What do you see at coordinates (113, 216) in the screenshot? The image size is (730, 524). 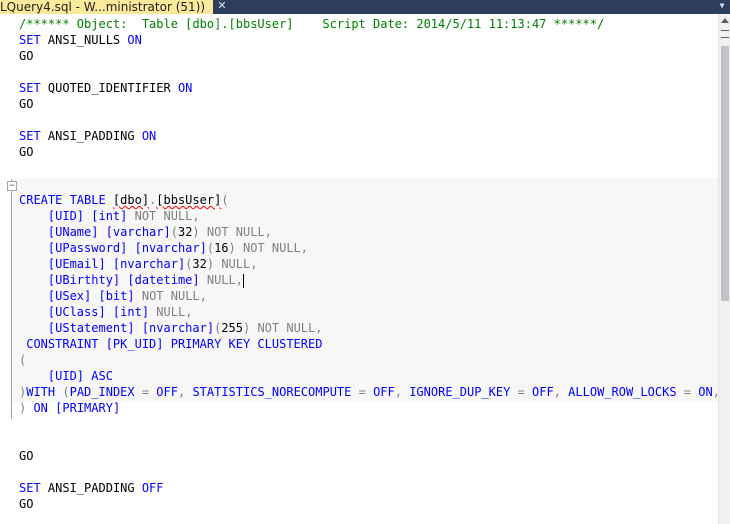 I see `code-token: [int]` at bounding box center [113, 216].